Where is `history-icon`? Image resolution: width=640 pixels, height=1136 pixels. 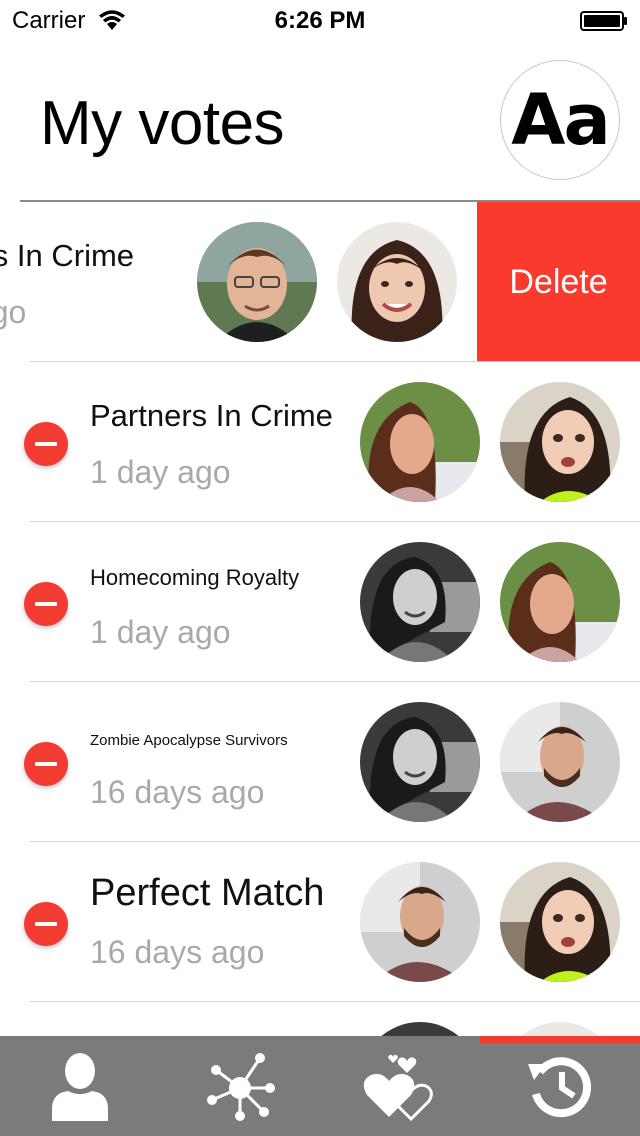 history-icon is located at coordinates (560, 1087).